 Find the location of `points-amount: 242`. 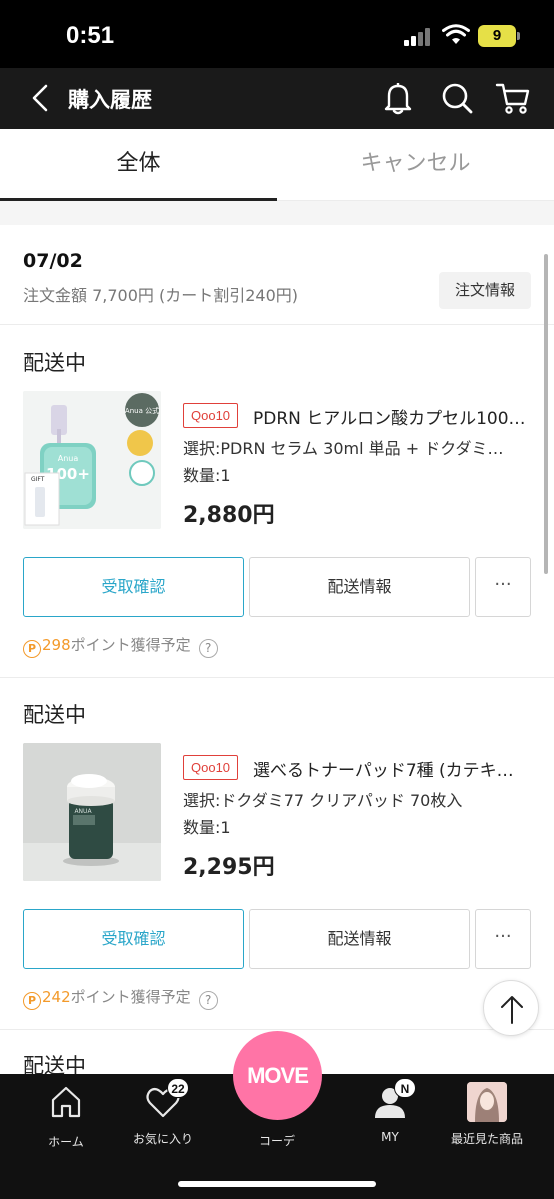

points-amount: 242 is located at coordinates (56, 997).